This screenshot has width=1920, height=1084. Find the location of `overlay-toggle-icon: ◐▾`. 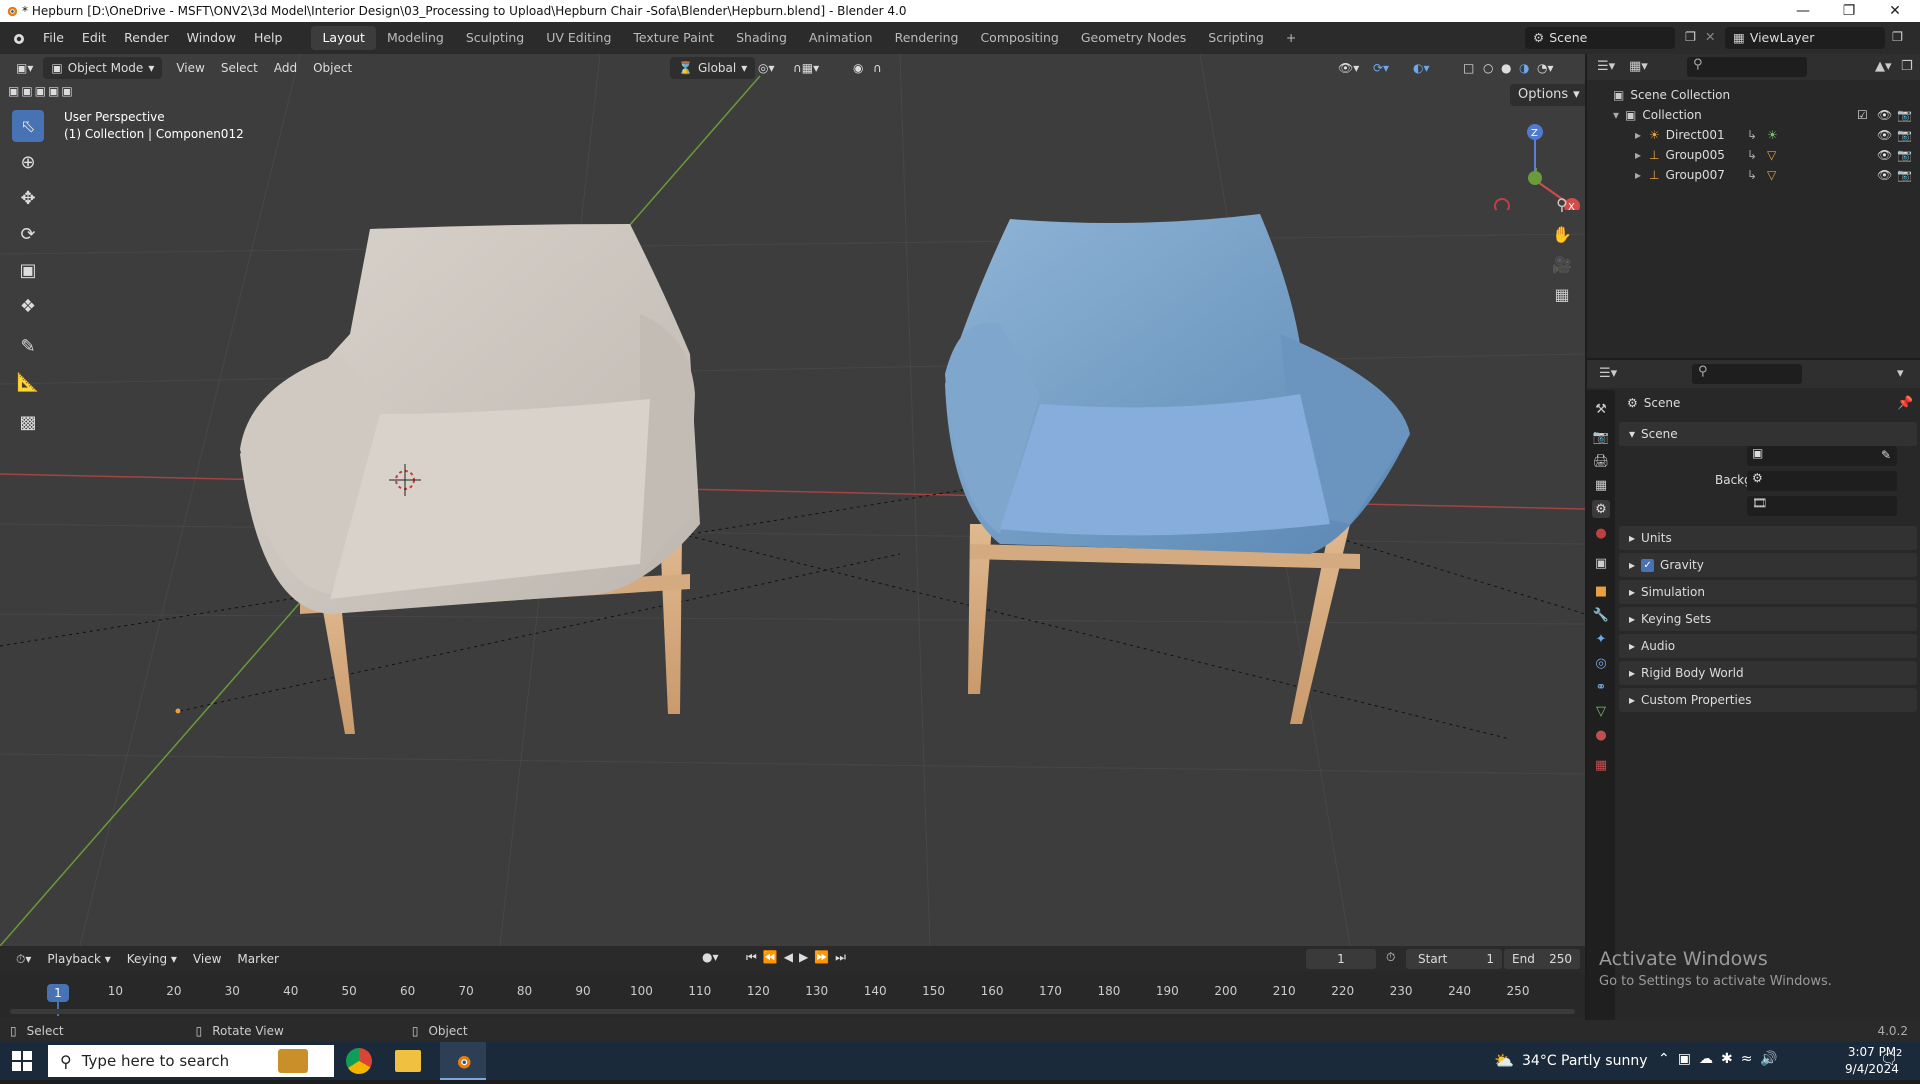

overlay-toggle-icon: ◐▾ is located at coordinates (1421, 68).